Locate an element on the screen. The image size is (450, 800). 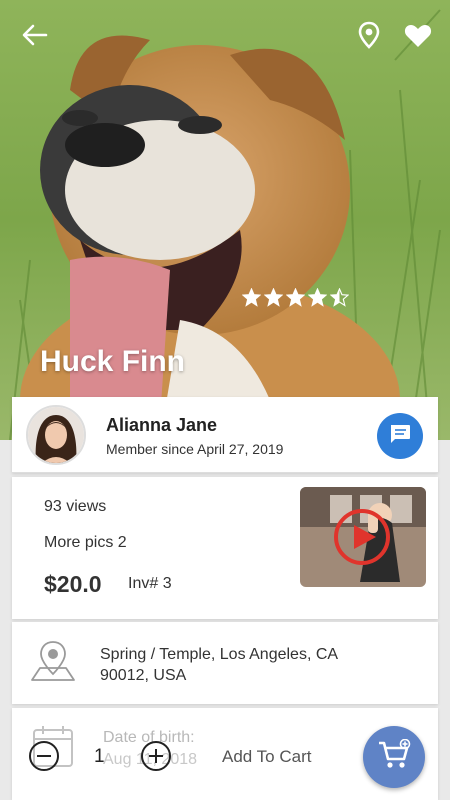
increase-quantity-button is located at coordinates (156, 758).